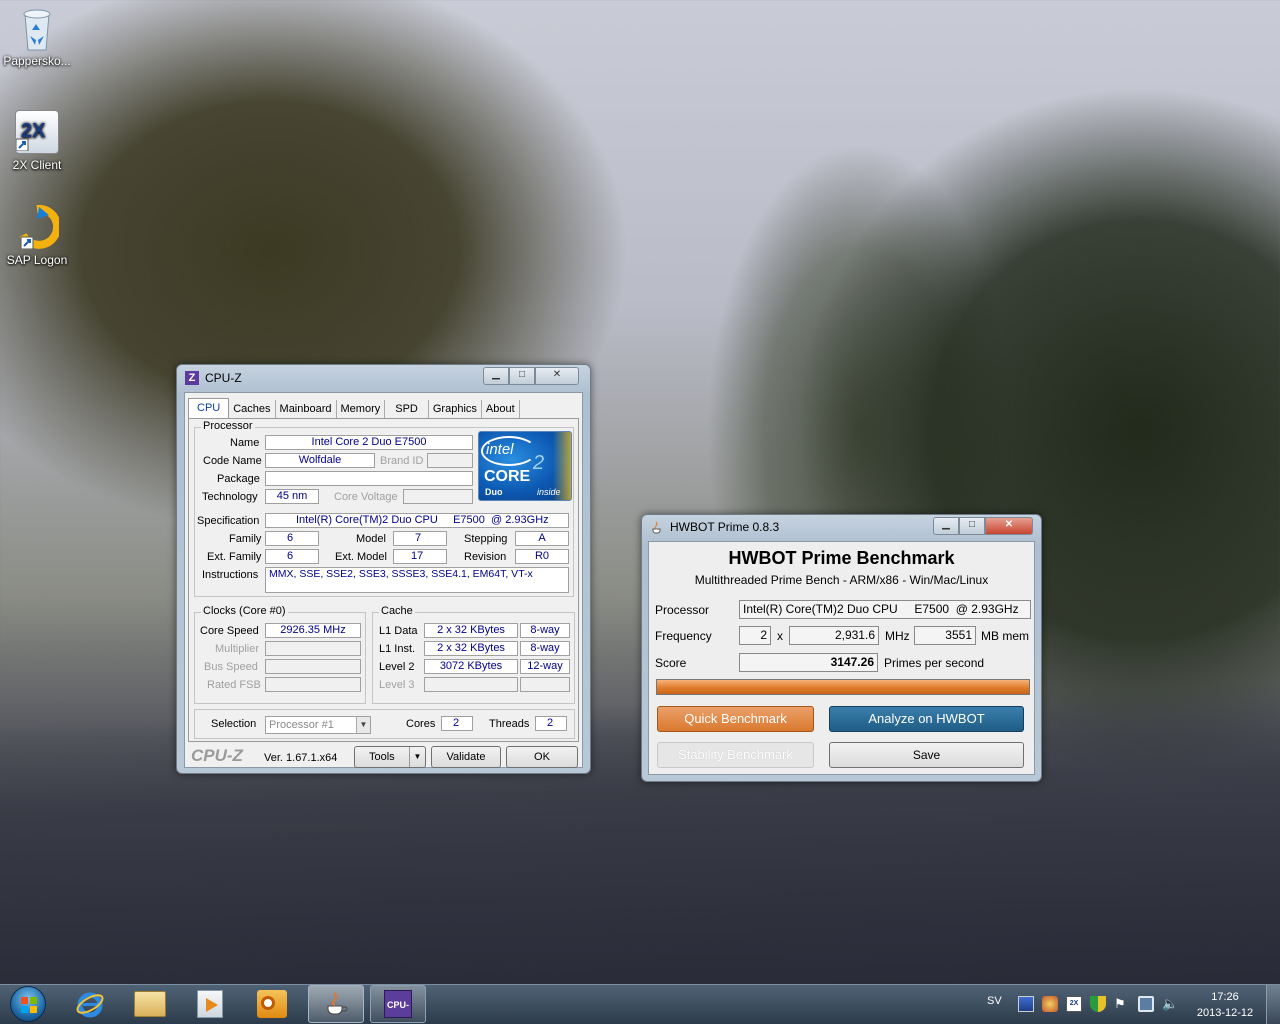  Describe the element at coordinates (542, 757) in the screenshot. I see `ok-button: OK` at that location.